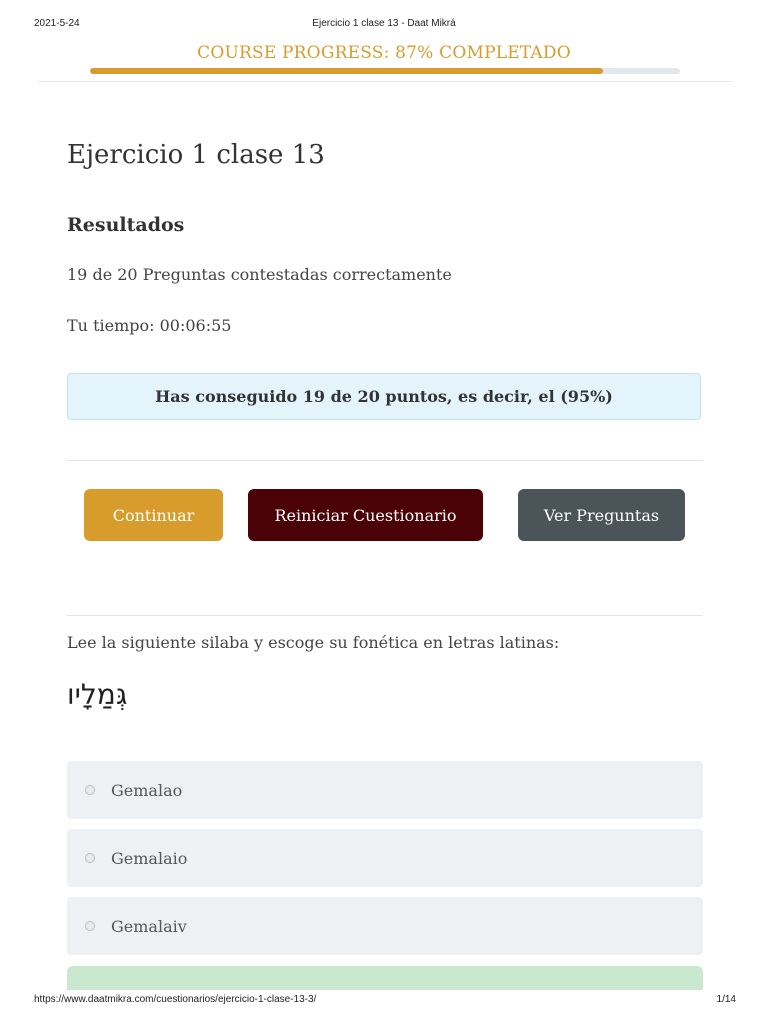  Describe the element at coordinates (149, 858) in the screenshot. I see `answer-option-label: Gemalaio` at that location.